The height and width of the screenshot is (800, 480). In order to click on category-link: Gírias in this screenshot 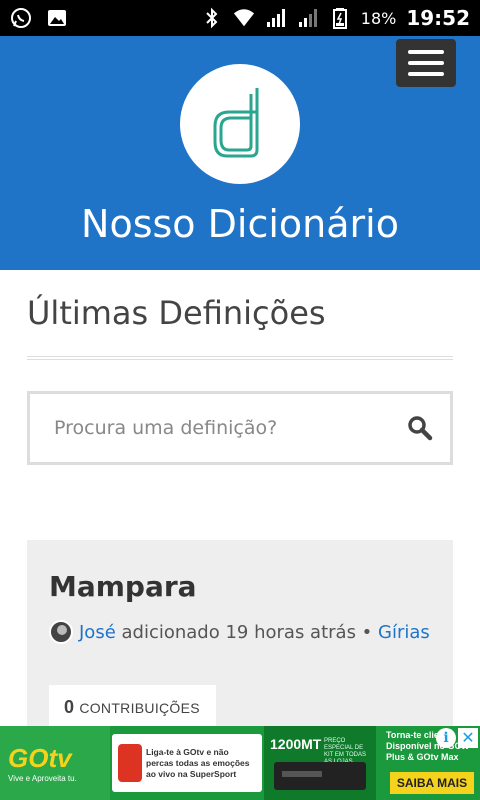, I will do `click(404, 632)`.